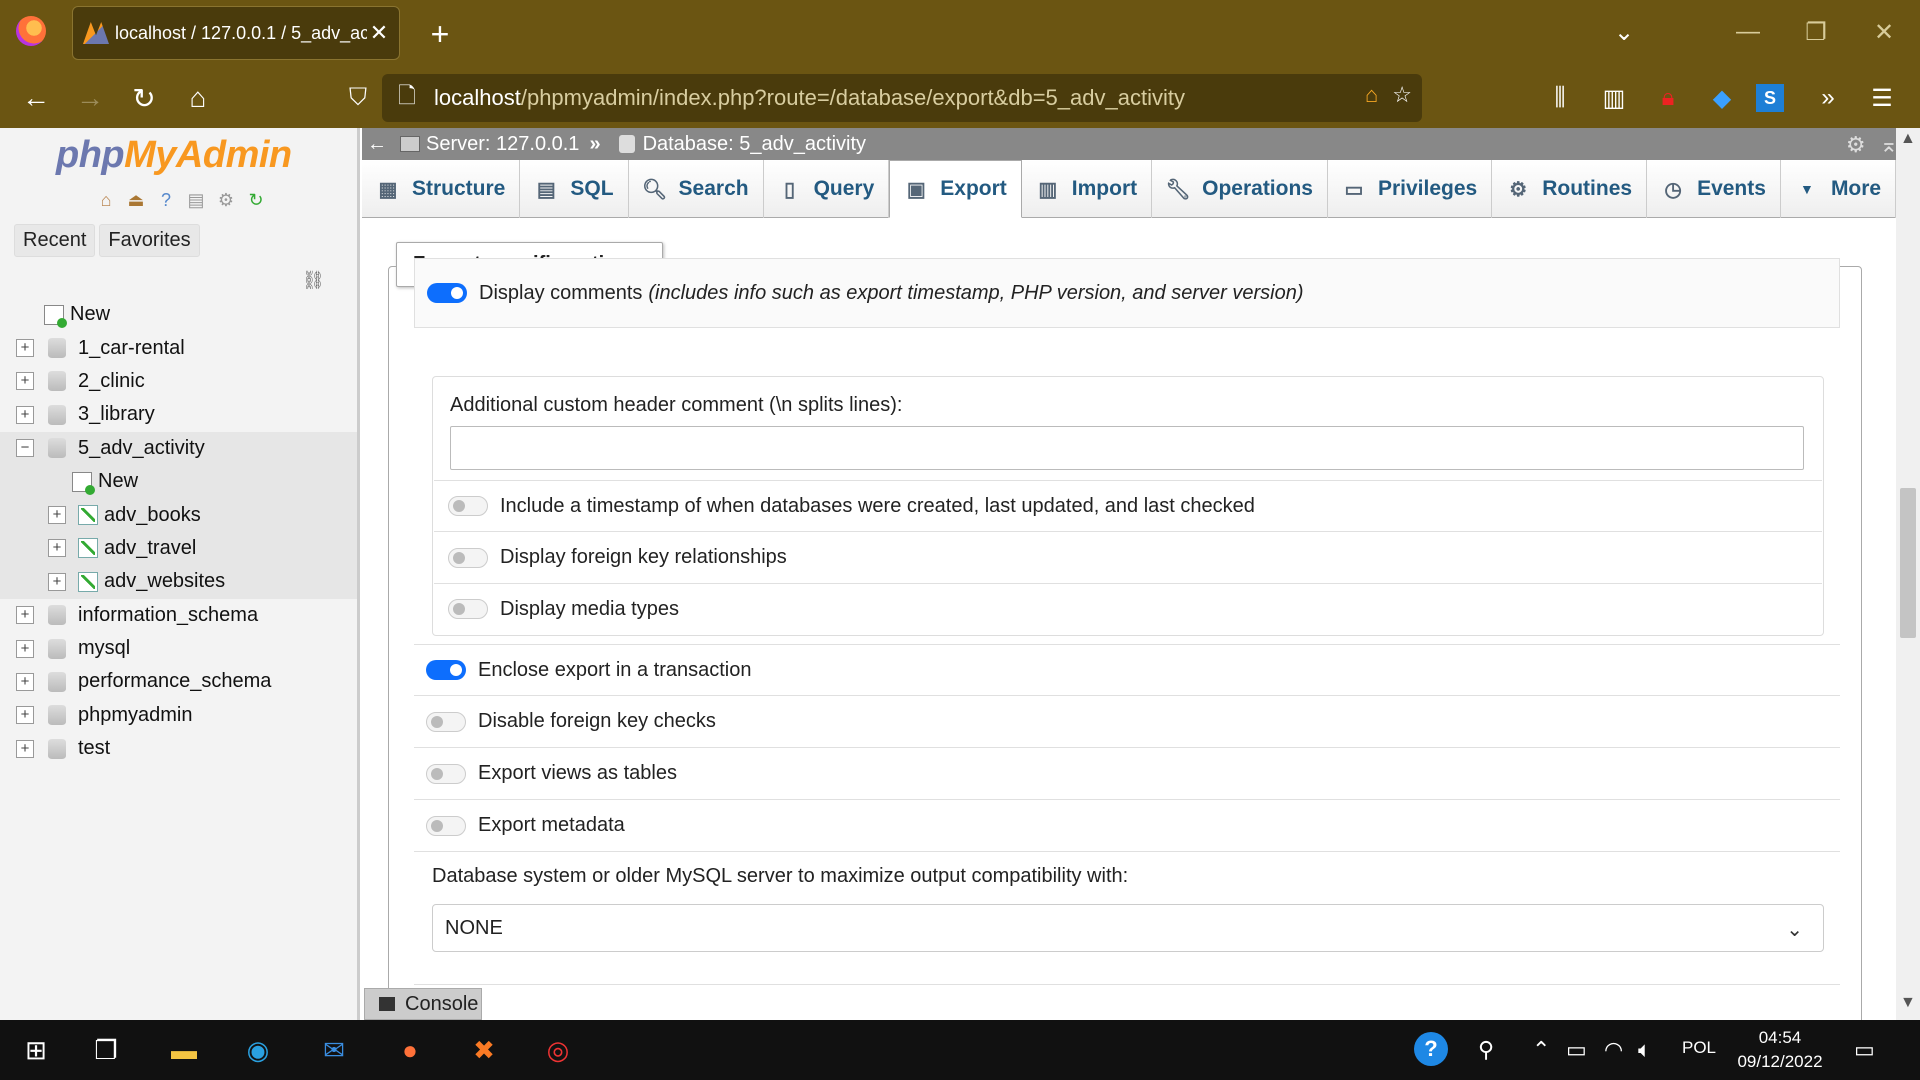 The height and width of the screenshot is (1080, 1920). Describe the element at coordinates (236, 33) in the screenshot. I see `browser-tab: localhost / 127.0.0.1 / 5_adv_act ✕` at that location.